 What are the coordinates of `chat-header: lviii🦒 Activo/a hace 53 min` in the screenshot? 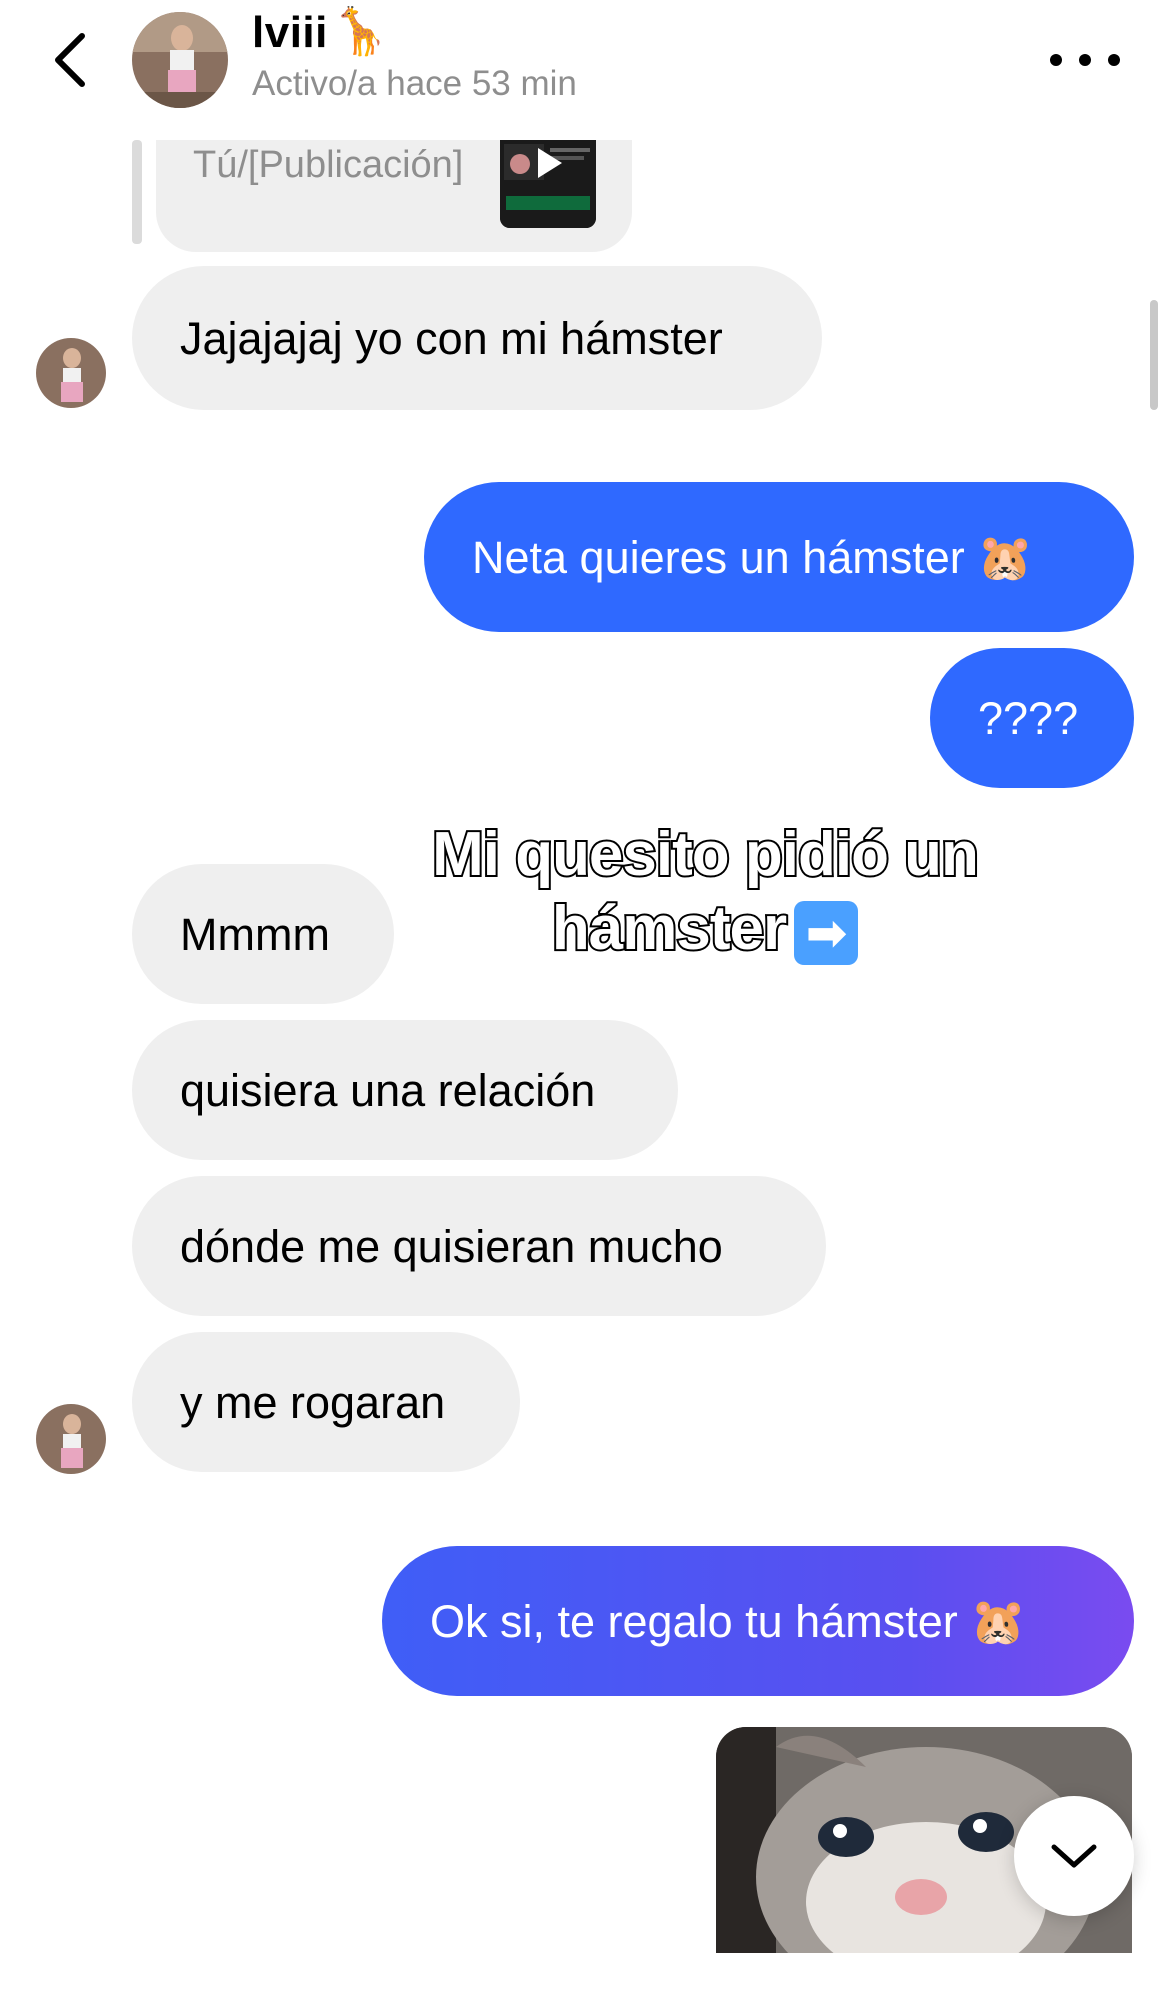 It's located at (585, 70).